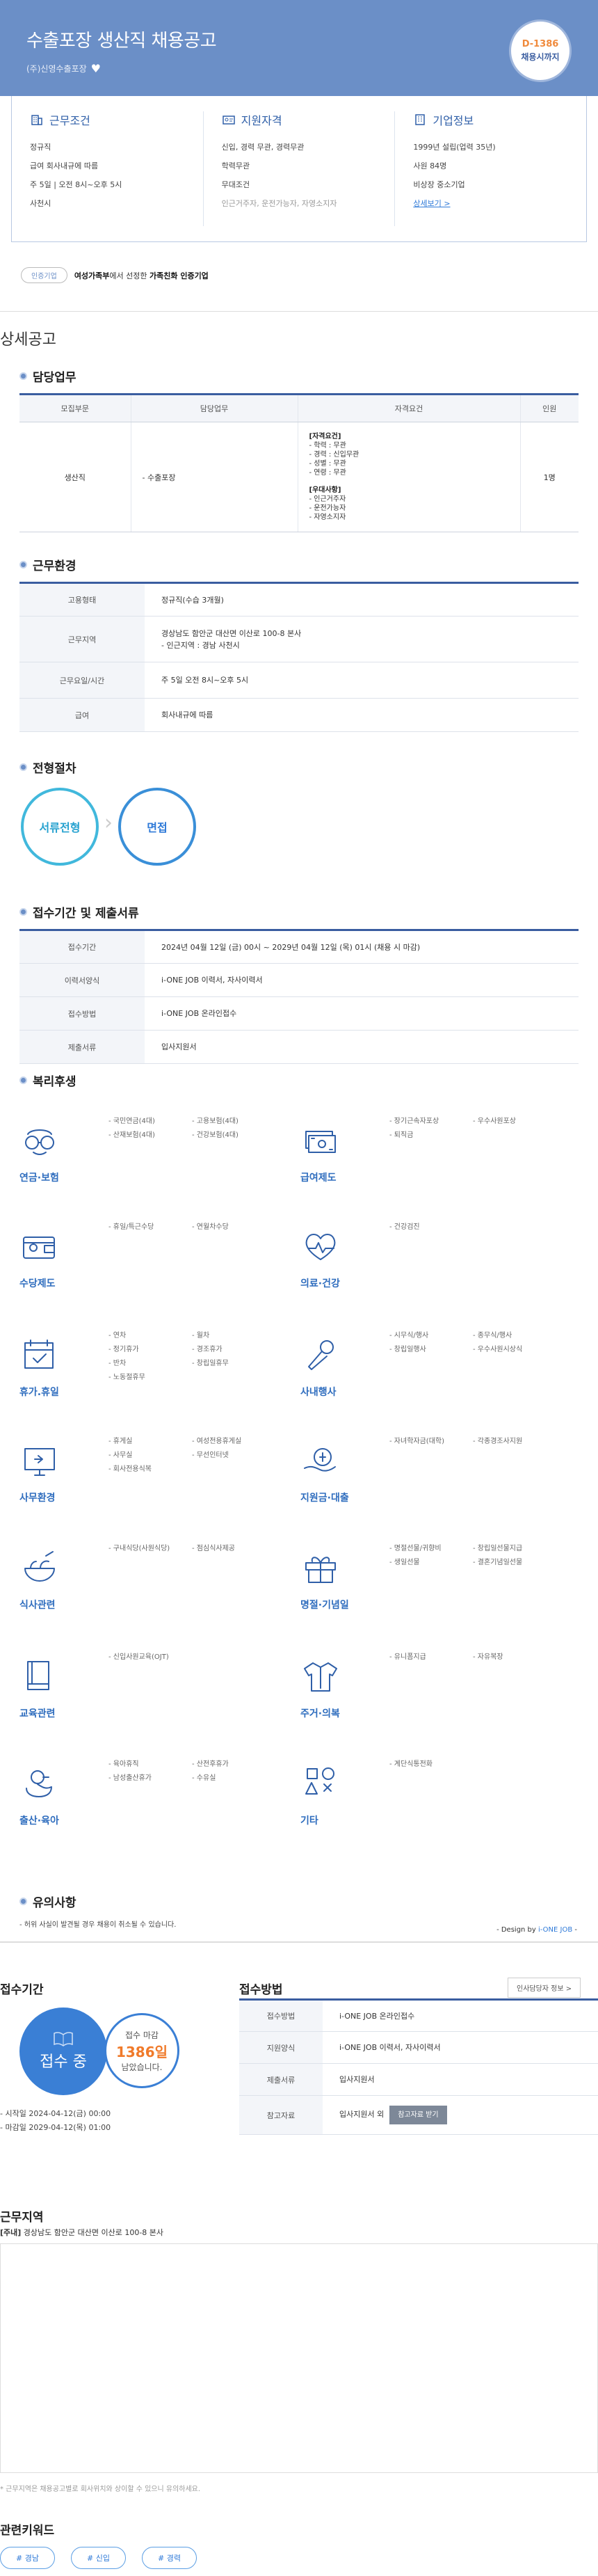 Image resolution: width=598 pixels, height=2576 pixels. I want to click on dday-badge: D-1386 채용시까지, so click(540, 50).